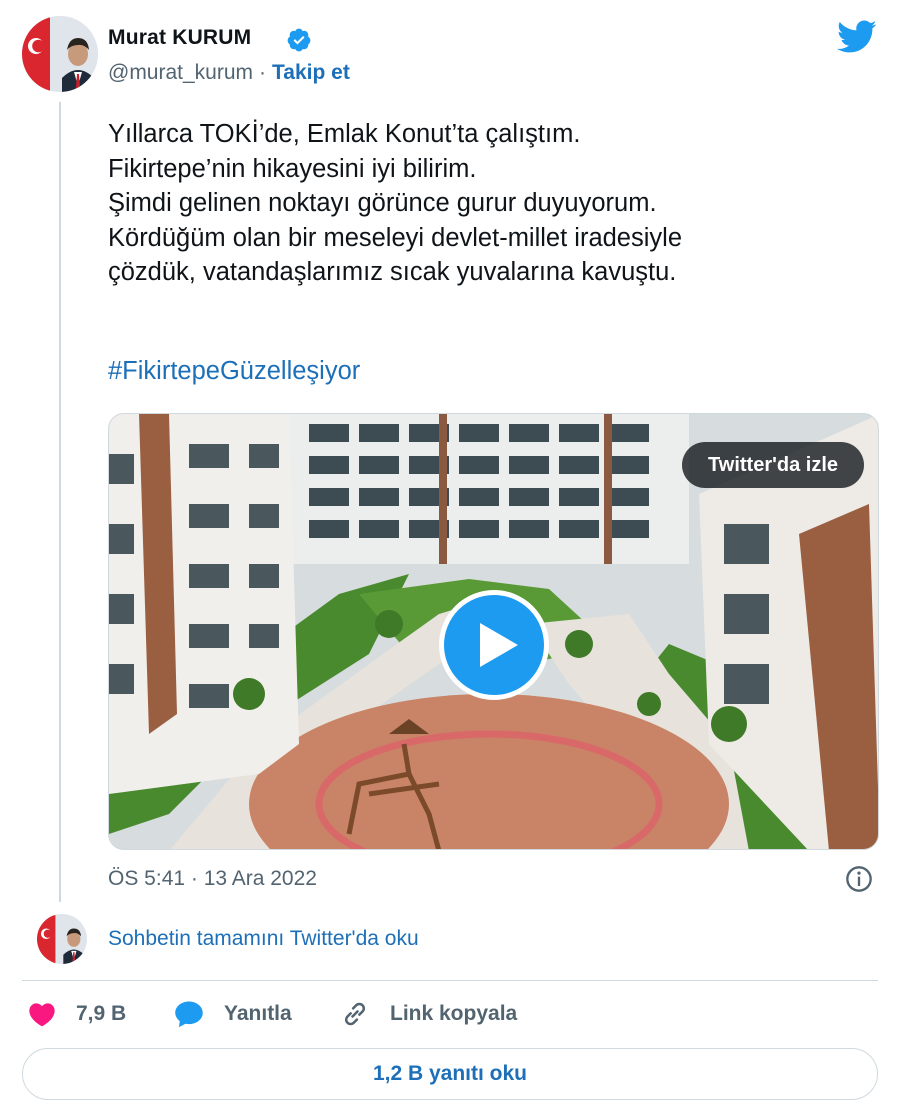 Image resolution: width=900 pixels, height=1116 pixels. What do you see at coordinates (179, 38) in the screenshot?
I see `author-name: Murat KURUM` at bounding box center [179, 38].